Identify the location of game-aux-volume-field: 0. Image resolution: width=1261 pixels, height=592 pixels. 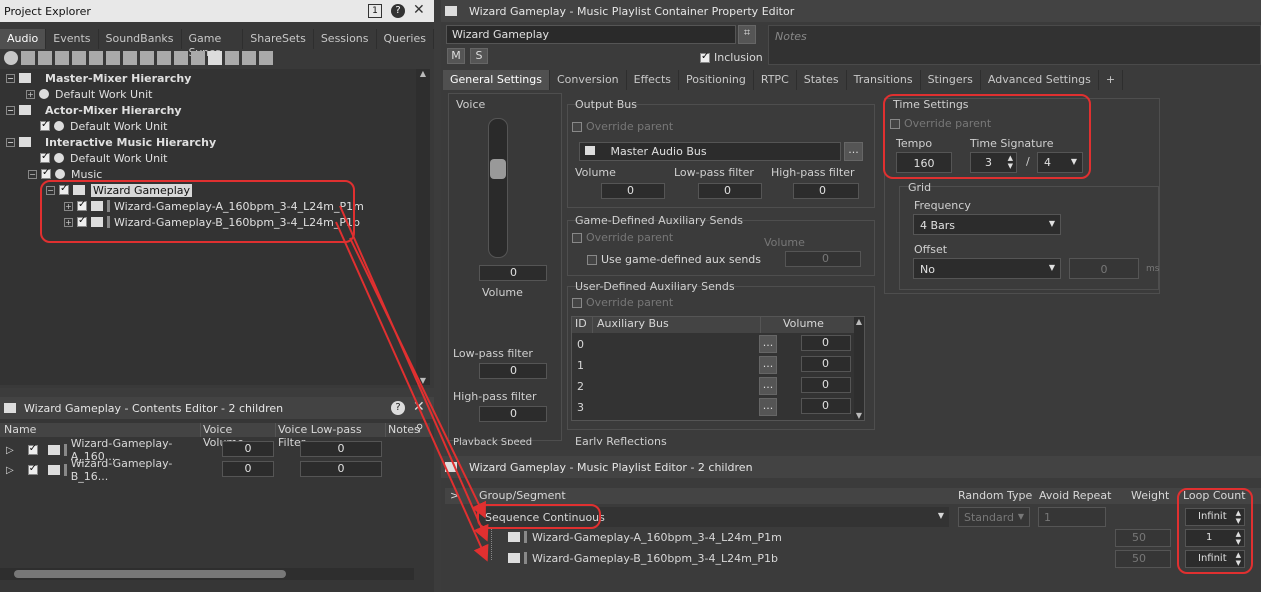
(823, 259).